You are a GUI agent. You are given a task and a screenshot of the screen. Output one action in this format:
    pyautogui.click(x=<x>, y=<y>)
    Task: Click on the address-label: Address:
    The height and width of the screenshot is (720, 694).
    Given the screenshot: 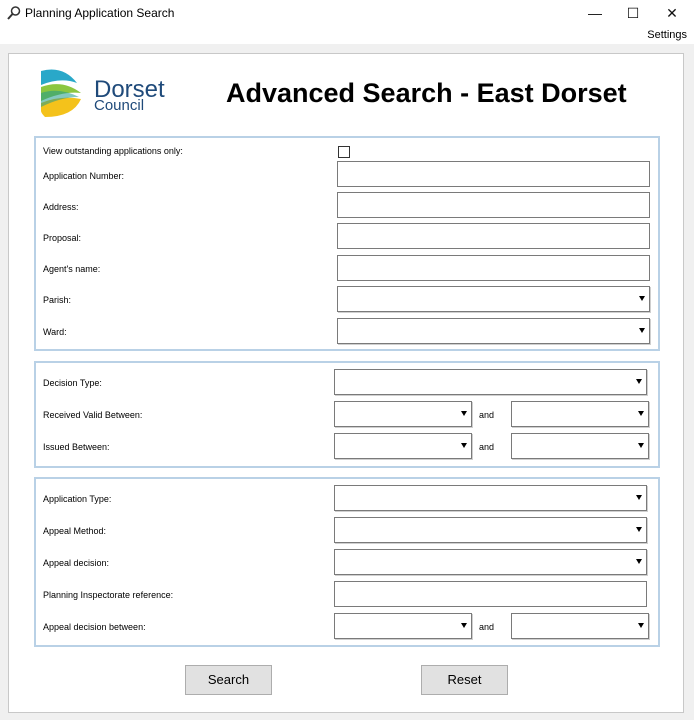 What is the action you would take?
    pyautogui.click(x=61, y=207)
    